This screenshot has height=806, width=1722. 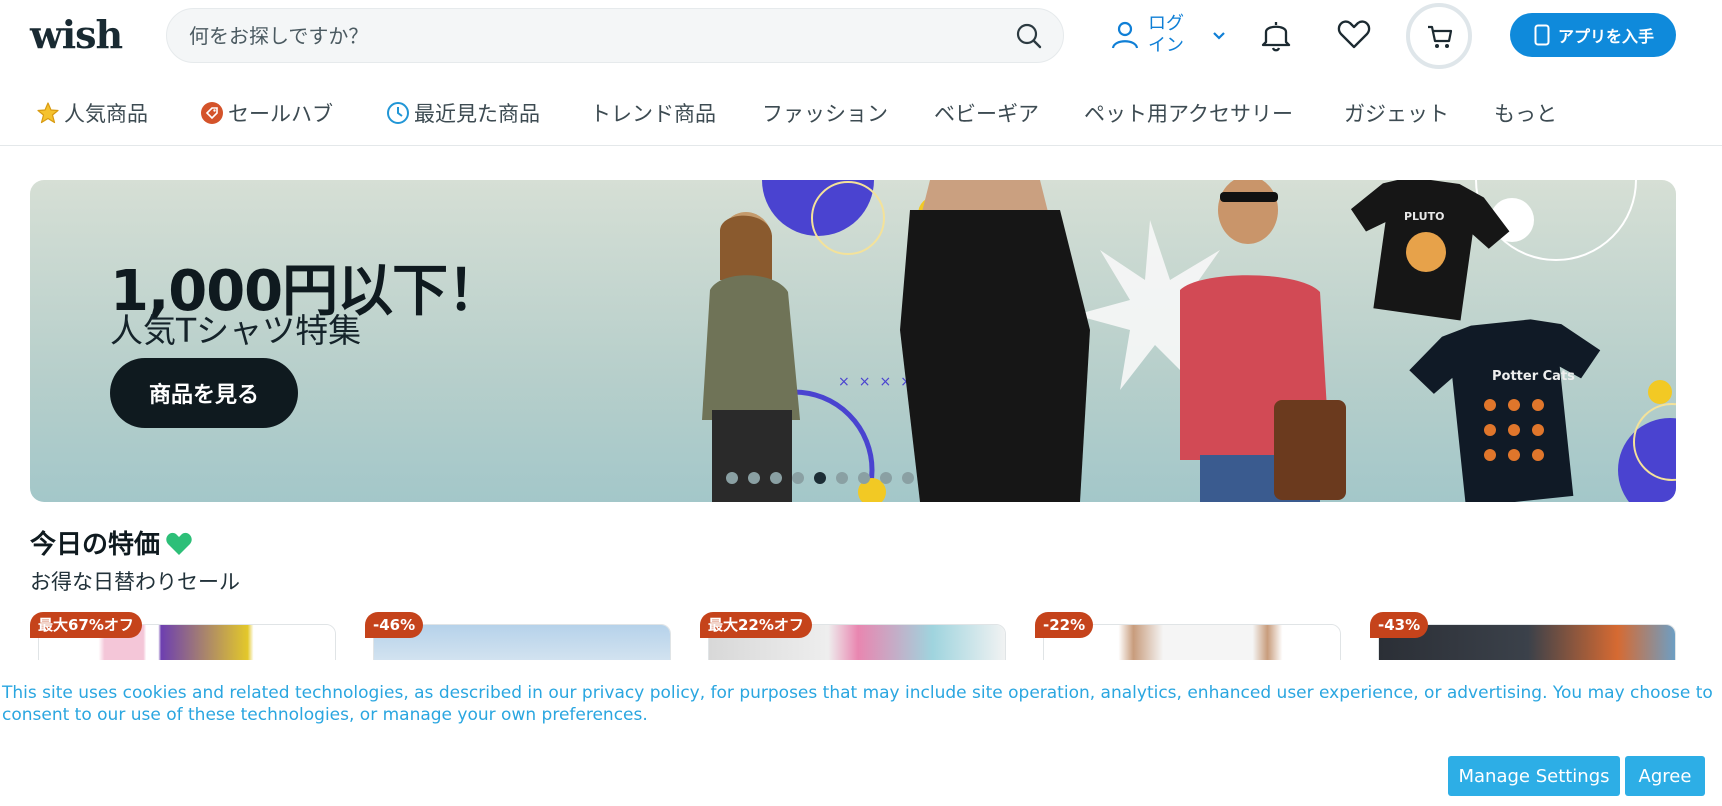 I want to click on cart-icon, so click(x=1440, y=36).